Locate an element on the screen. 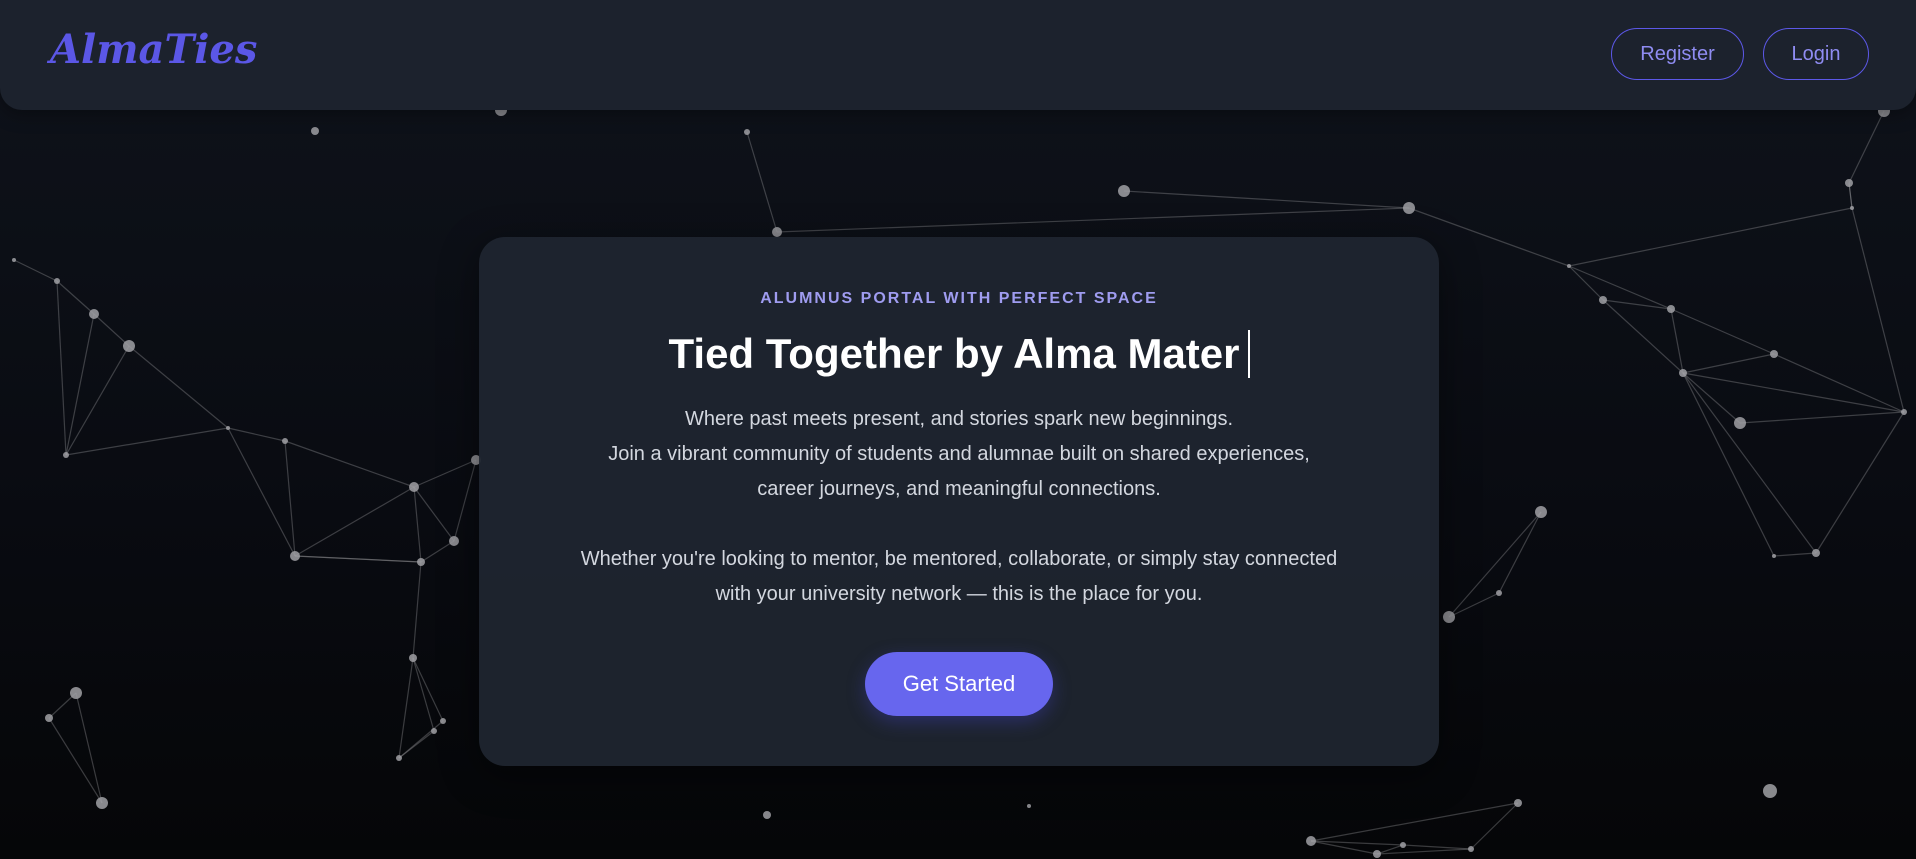 The height and width of the screenshot is (859, 1916). register-button: Register is located at coordinates (1677, 54).